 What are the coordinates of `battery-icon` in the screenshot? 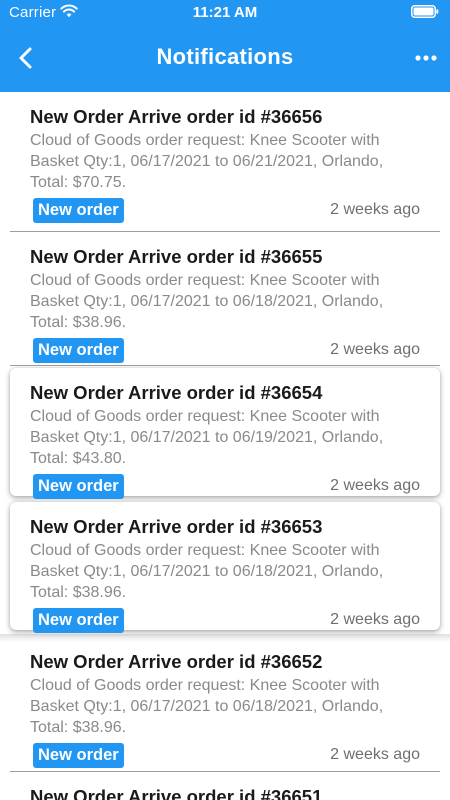 It's located at (425, 11).